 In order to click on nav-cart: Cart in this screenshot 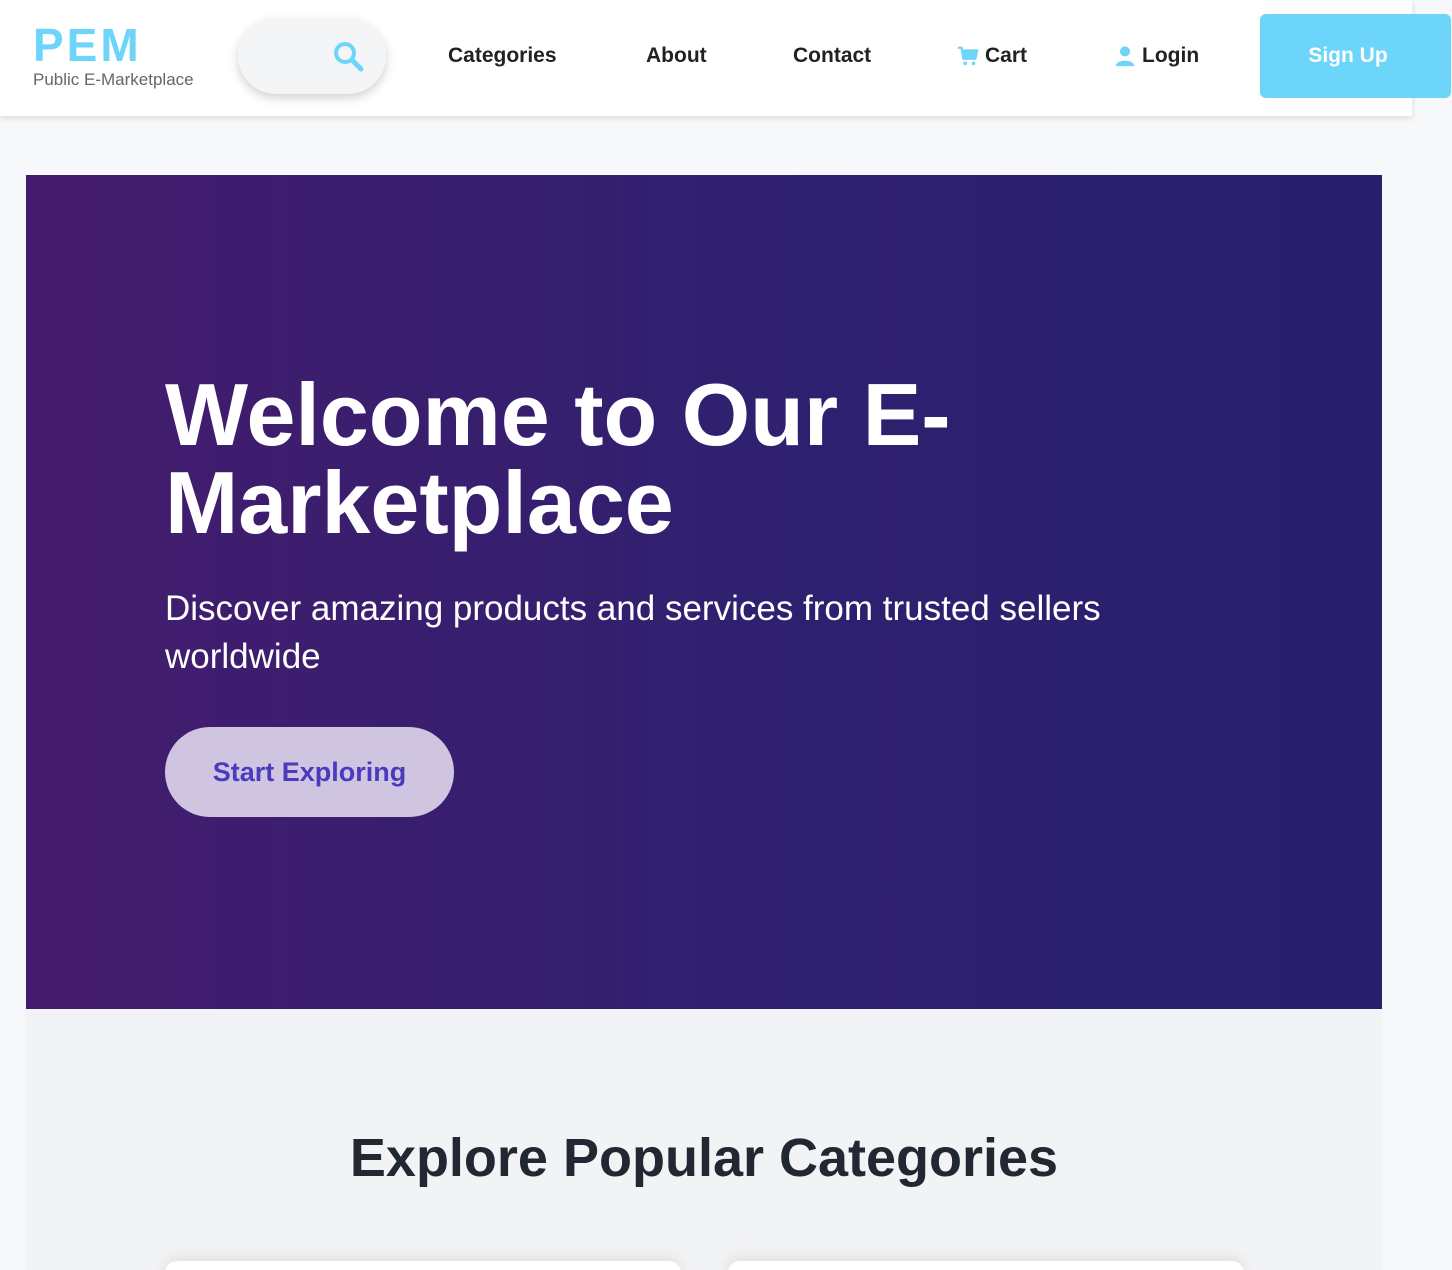, I will do `click(992, 56)`.